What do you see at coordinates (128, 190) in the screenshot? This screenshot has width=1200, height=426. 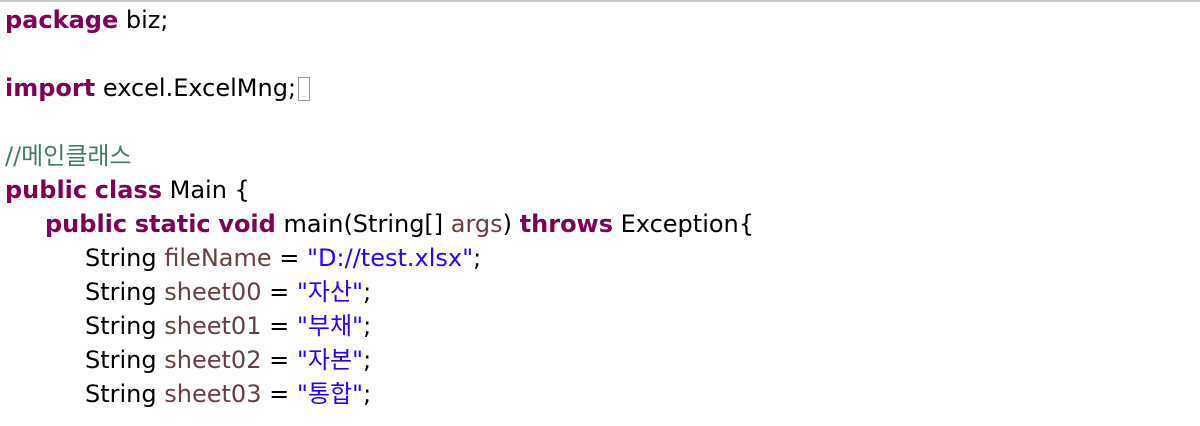 I see `keyword-token: class` at bounding box center [128, 190].